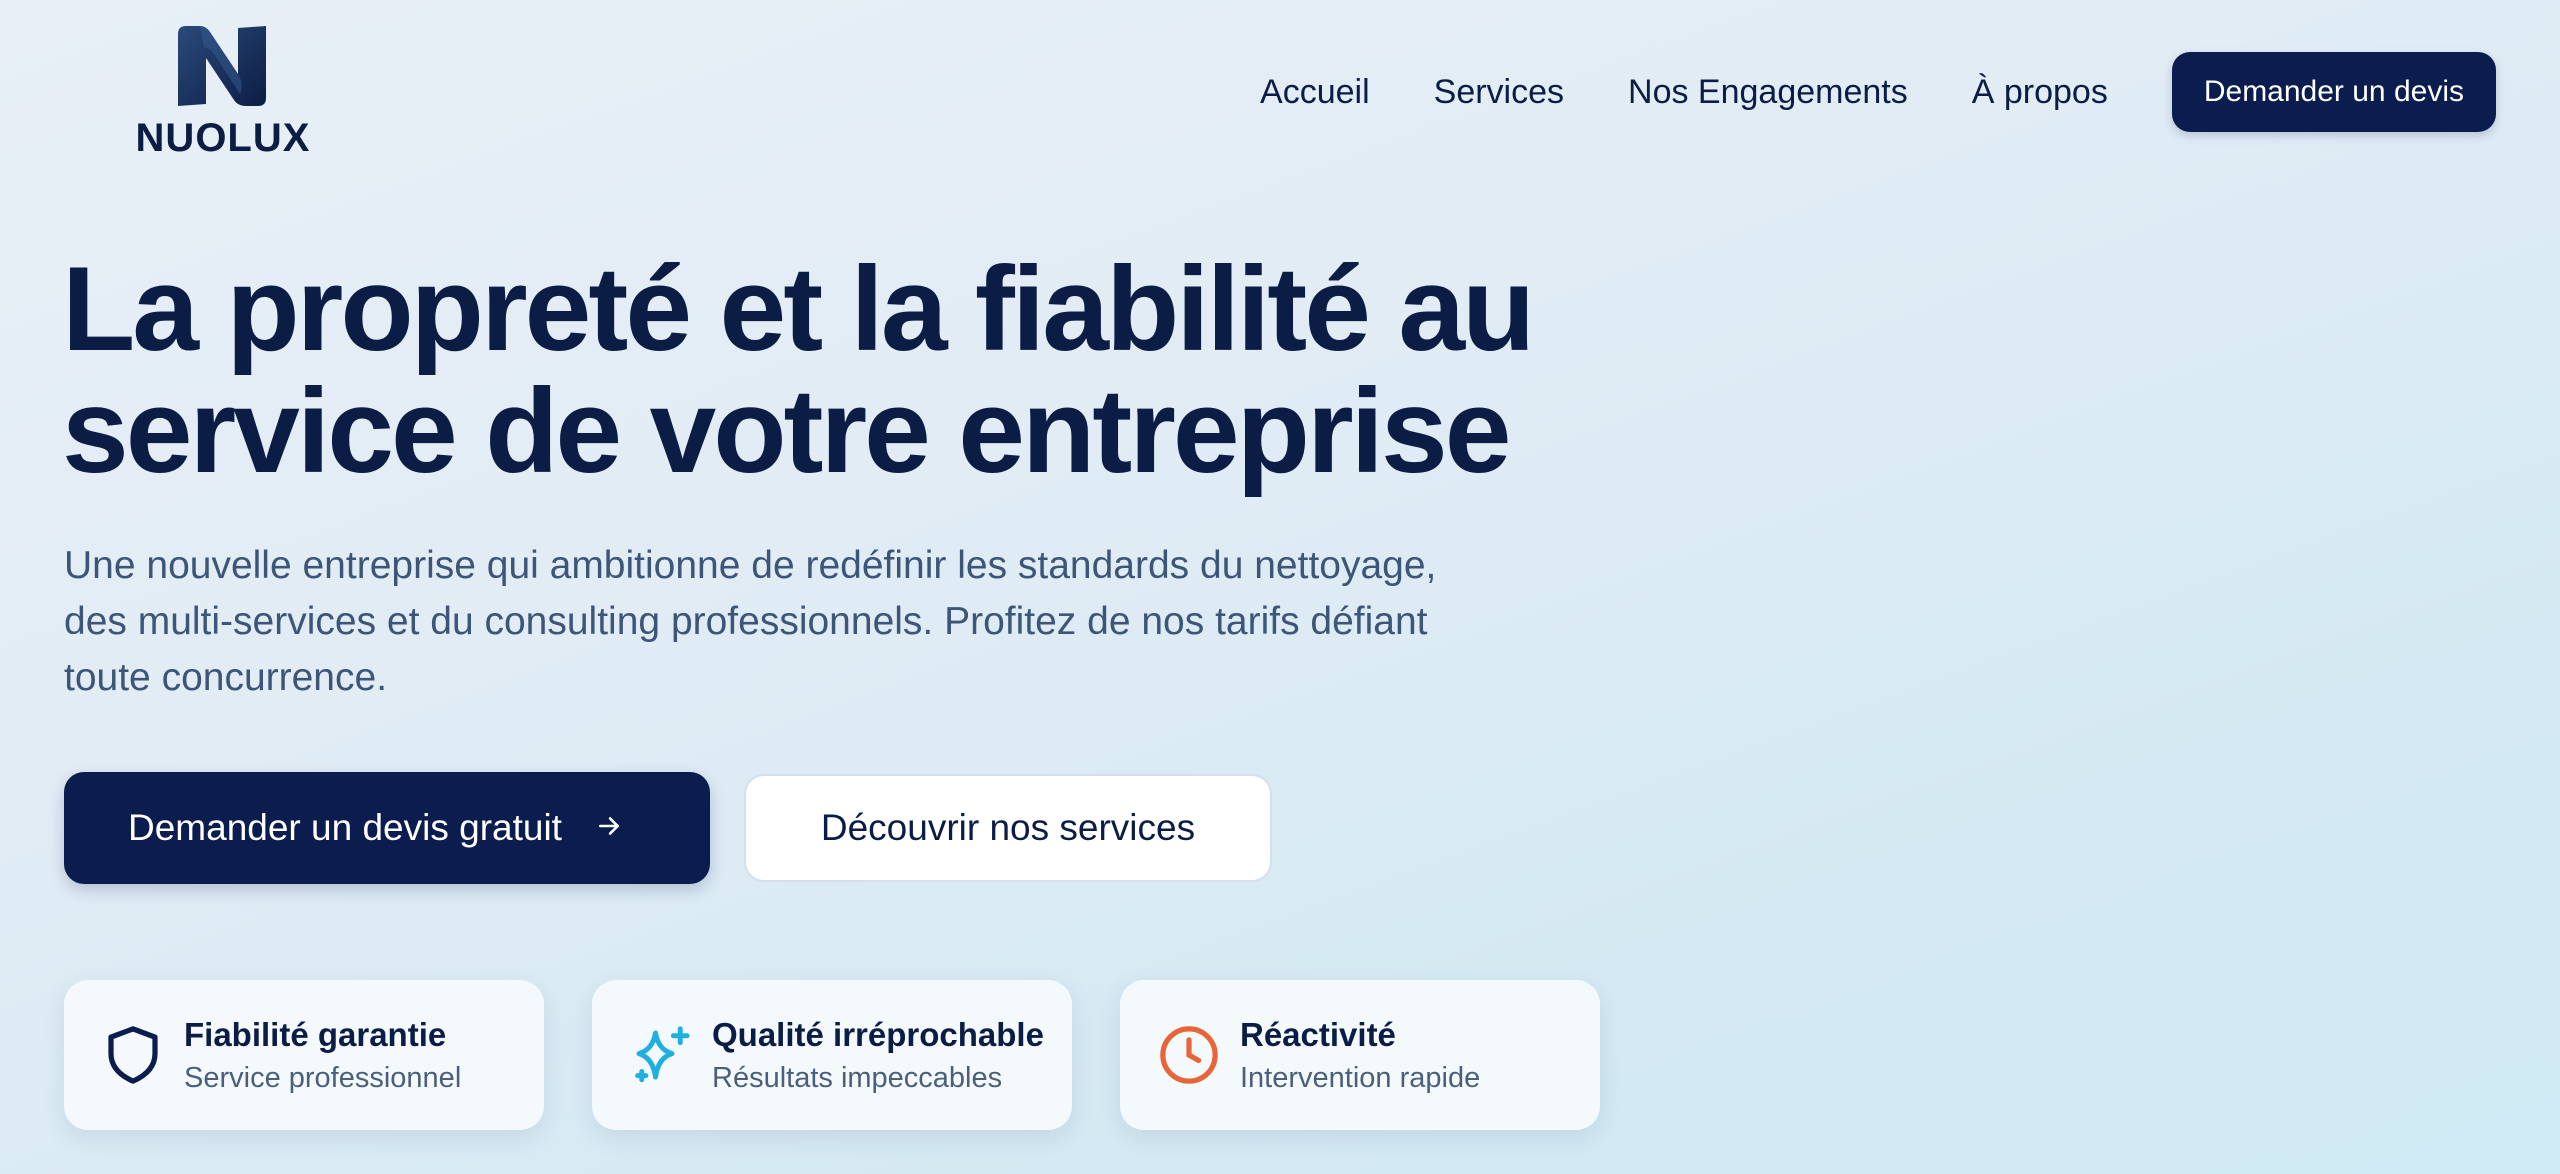 This screenshot has width=2560, height=1174. I want to click on feature-subtitle: Service professionnel, so click(323, 1078).